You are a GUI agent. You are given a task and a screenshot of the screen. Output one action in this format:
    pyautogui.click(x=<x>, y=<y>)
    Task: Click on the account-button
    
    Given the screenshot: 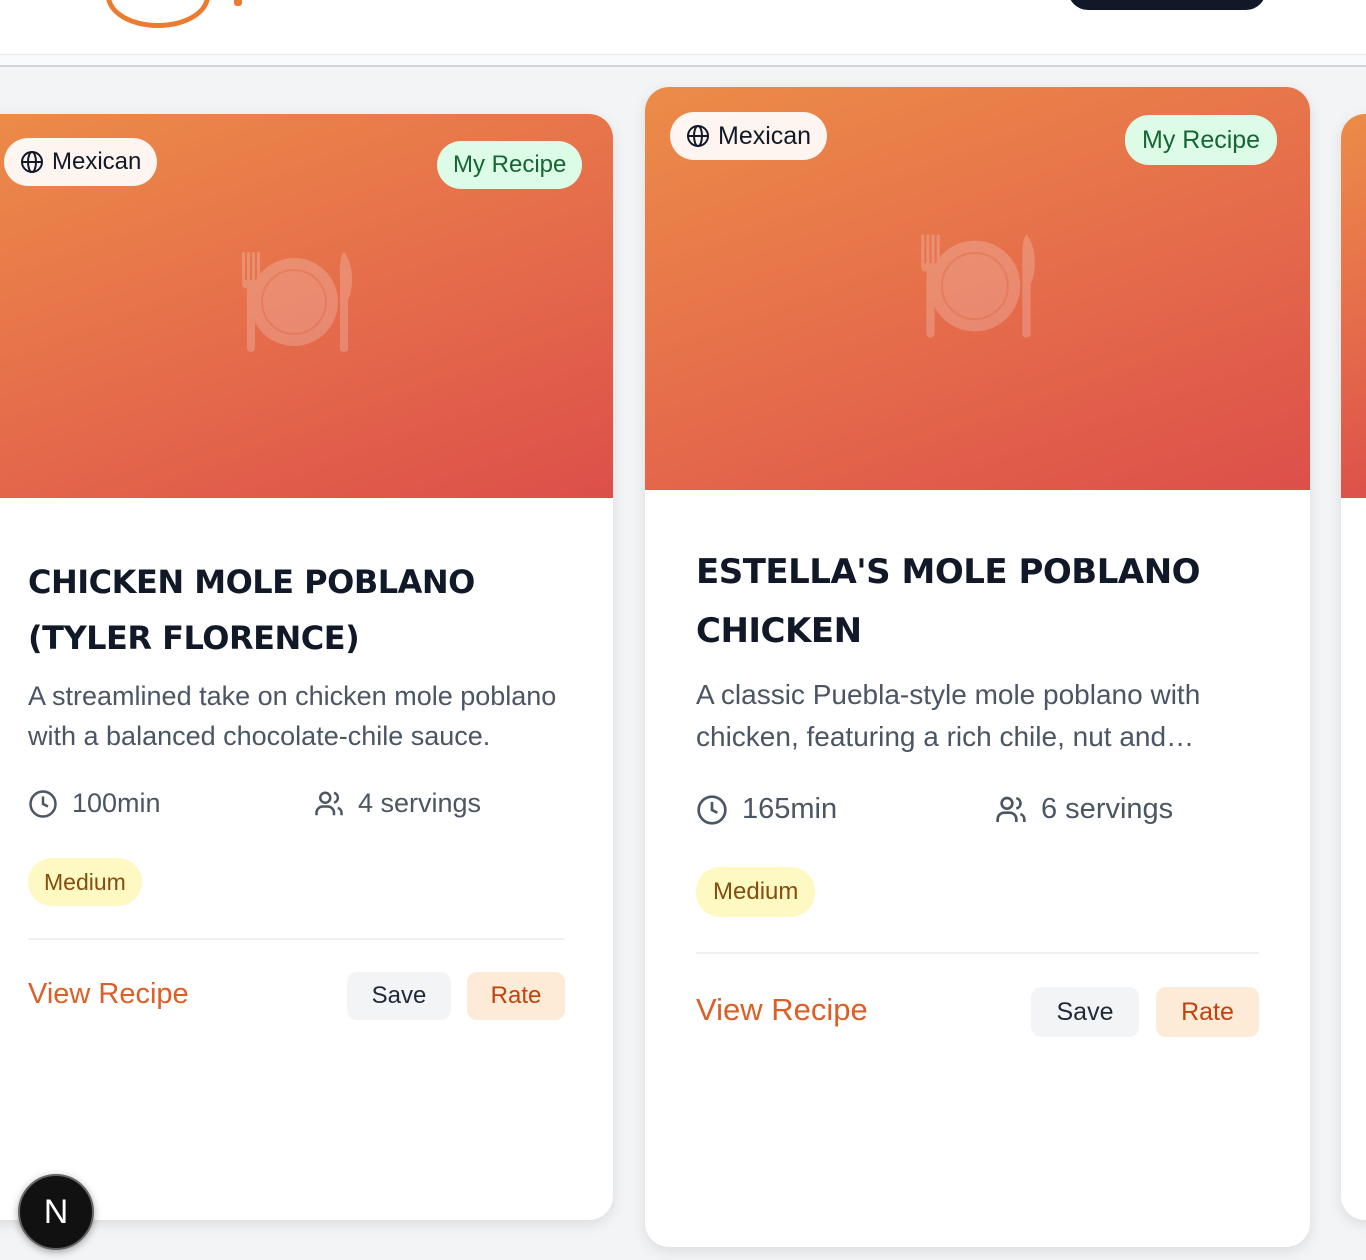 What is the action you would take?
    pyautogui.click(x=1167, y=5)
    